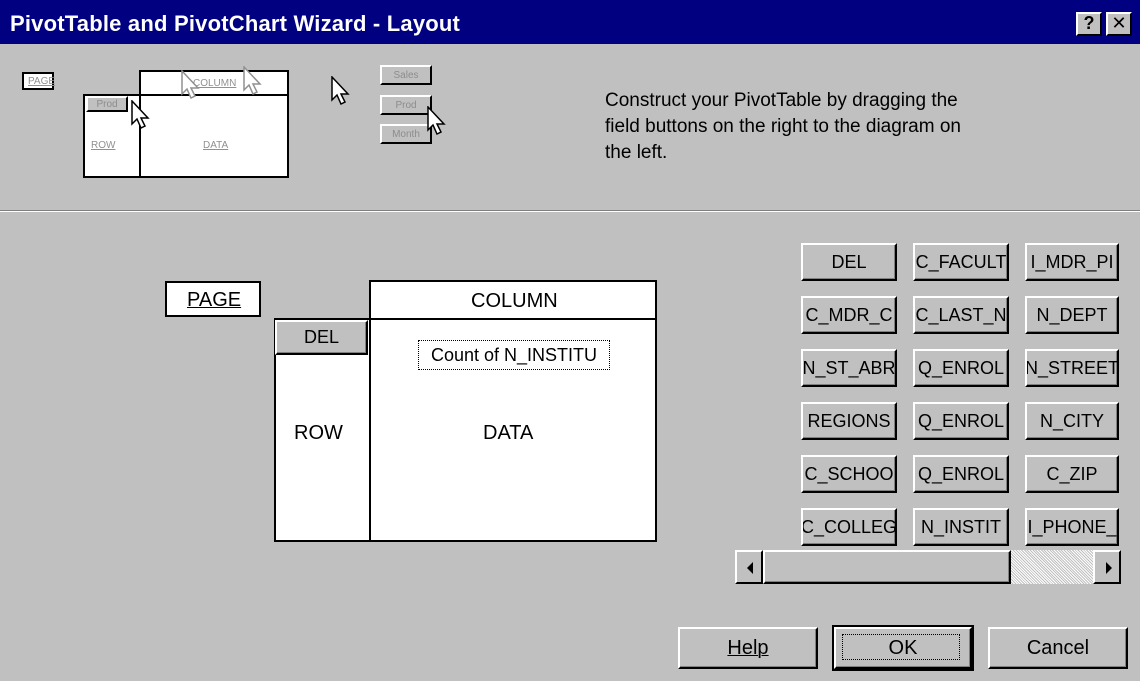 The image size is (1140, 681). I want to click on help-icon: ?, so click(1089, 24).